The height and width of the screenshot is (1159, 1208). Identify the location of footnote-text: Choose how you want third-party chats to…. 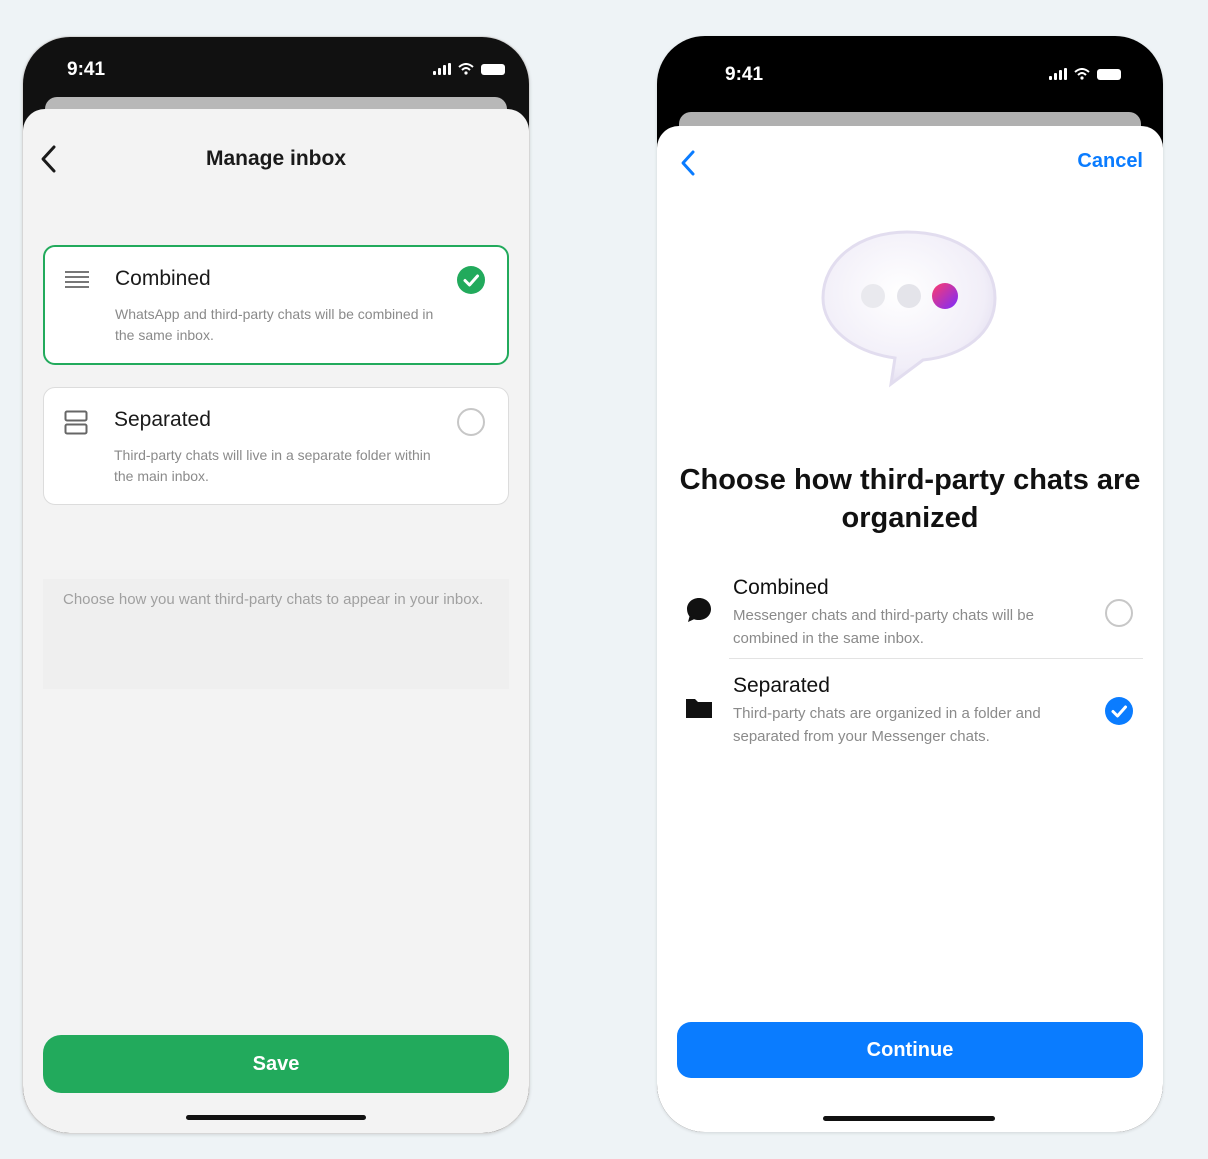
(273, 599).